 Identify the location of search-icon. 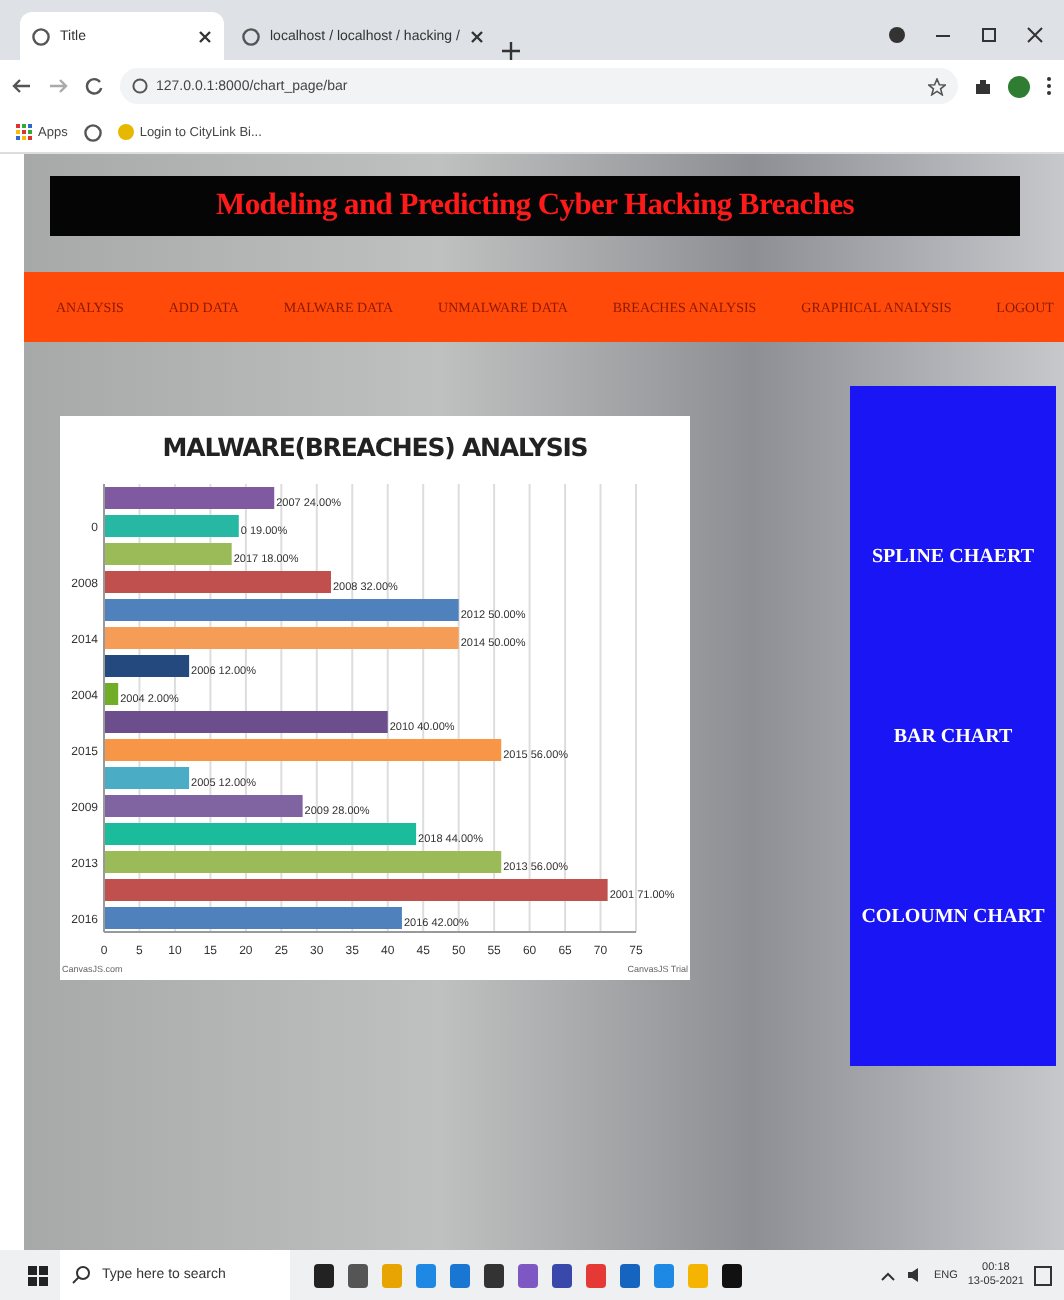
(81, 1275).